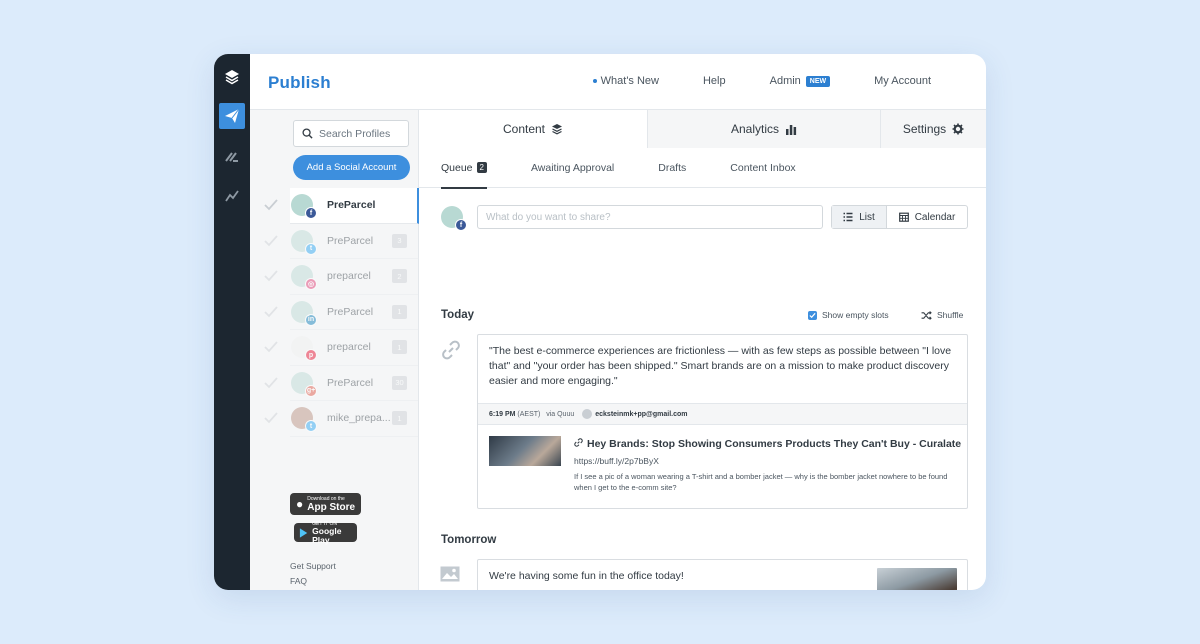 The height and width of the screenshot is (644, 1200). Describe the element at coordinates (399, 382) in the screenshot. I see `queue-count-badge: 30` at that location.